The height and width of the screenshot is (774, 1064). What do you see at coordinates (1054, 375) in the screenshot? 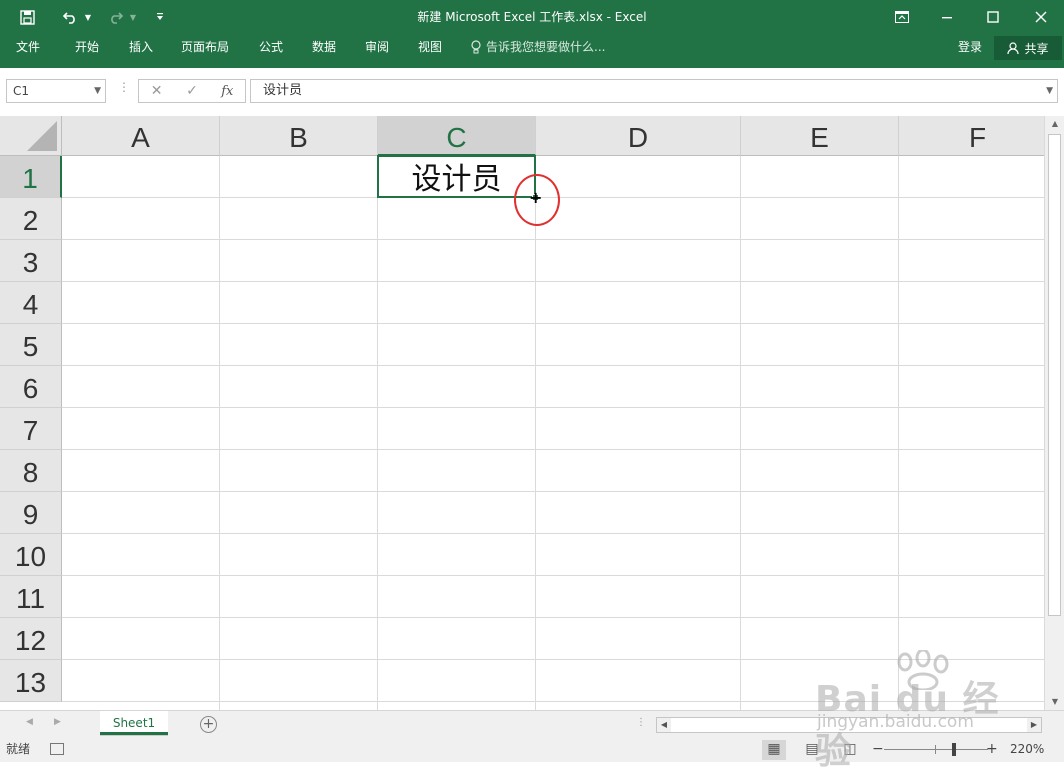
I see `vertical-scroll-thumb` at bounding box center [1054, 375].